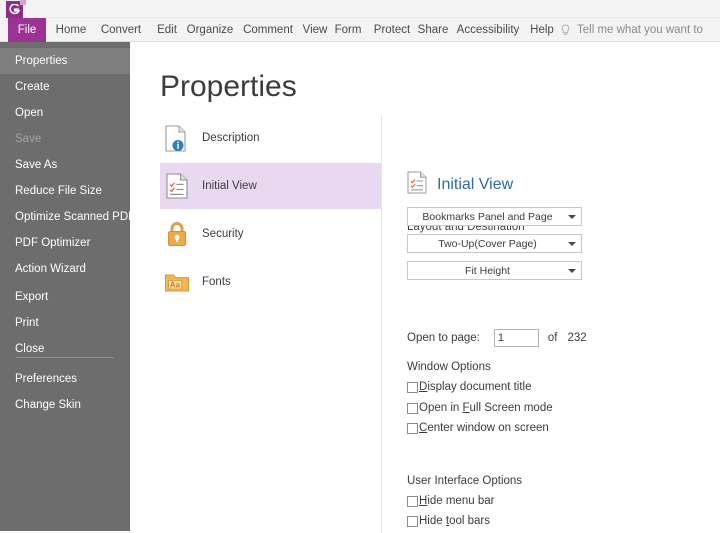  I want to click on sidebar-item-properties: Properties, so click(65, 61).